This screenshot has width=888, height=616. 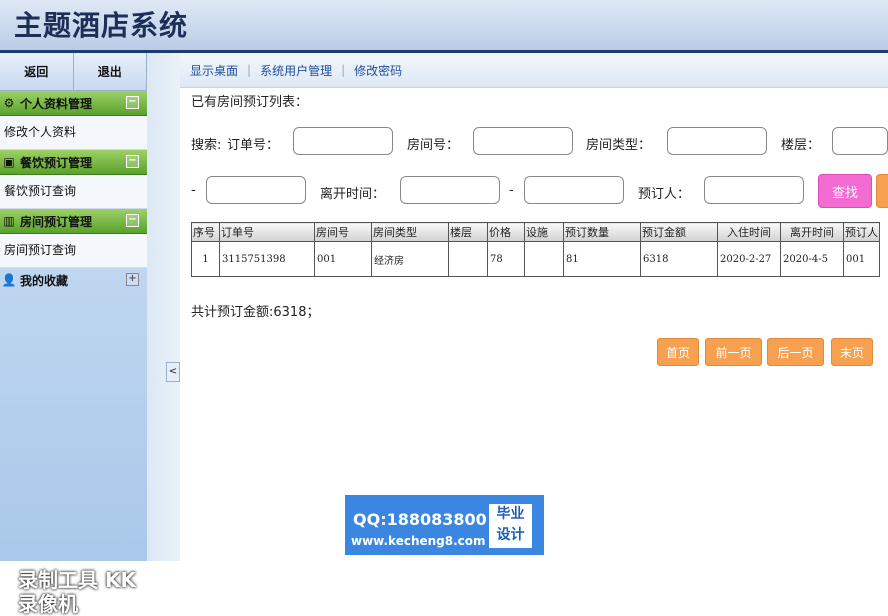 What do you see at coordinates (679, 232) in the screenshot?
I see `col-header: 预订金额` at bounding box center [679, 232].